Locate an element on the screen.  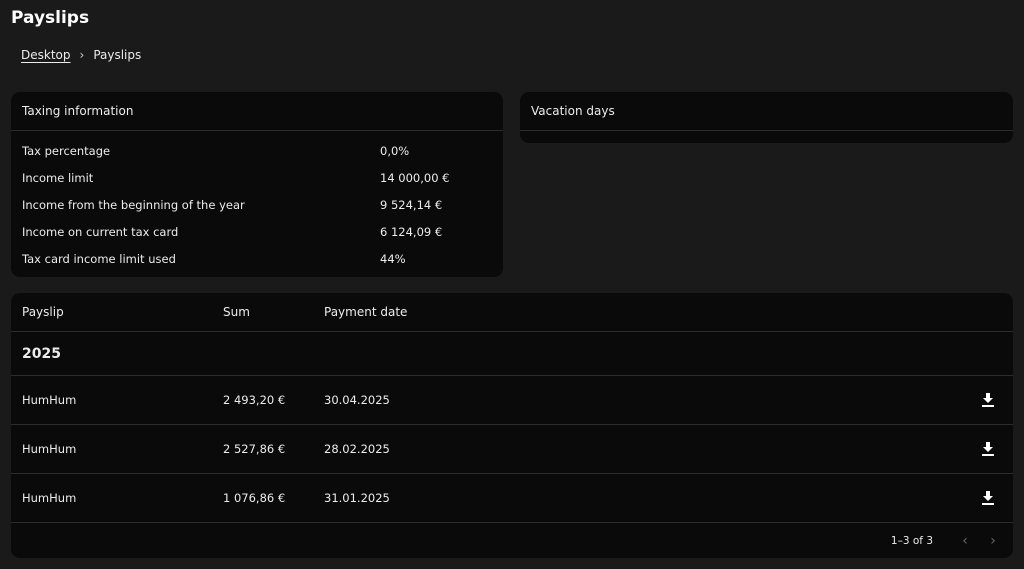
prev-page-button: ‹ is located at coordinates (965, 541).